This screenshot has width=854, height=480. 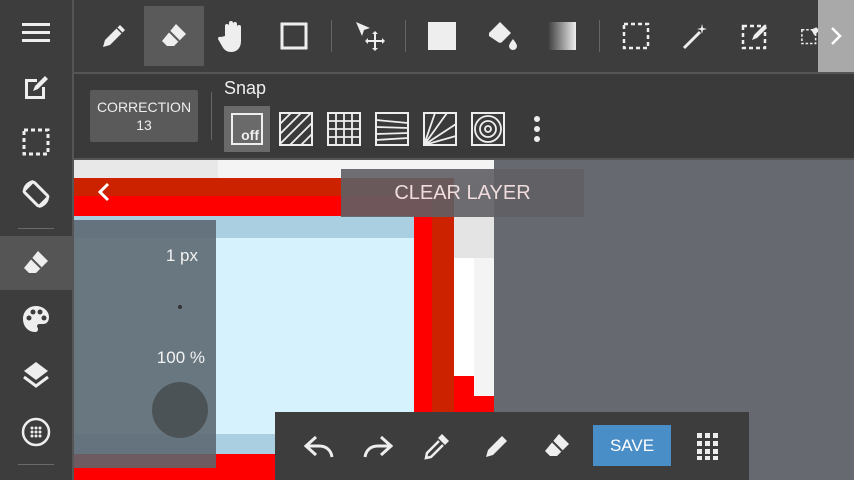 I want to click on back-button, so click(x=104, y=192).